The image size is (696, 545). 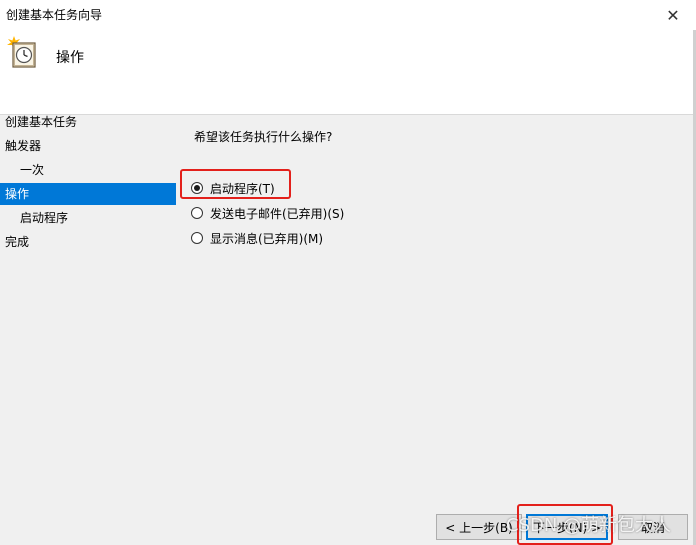 What do you see at coordinates (348, 15) in the screenshot?
I see `title-bar: 创建基本任务向导 ✕` at bounding box center [348, 15].